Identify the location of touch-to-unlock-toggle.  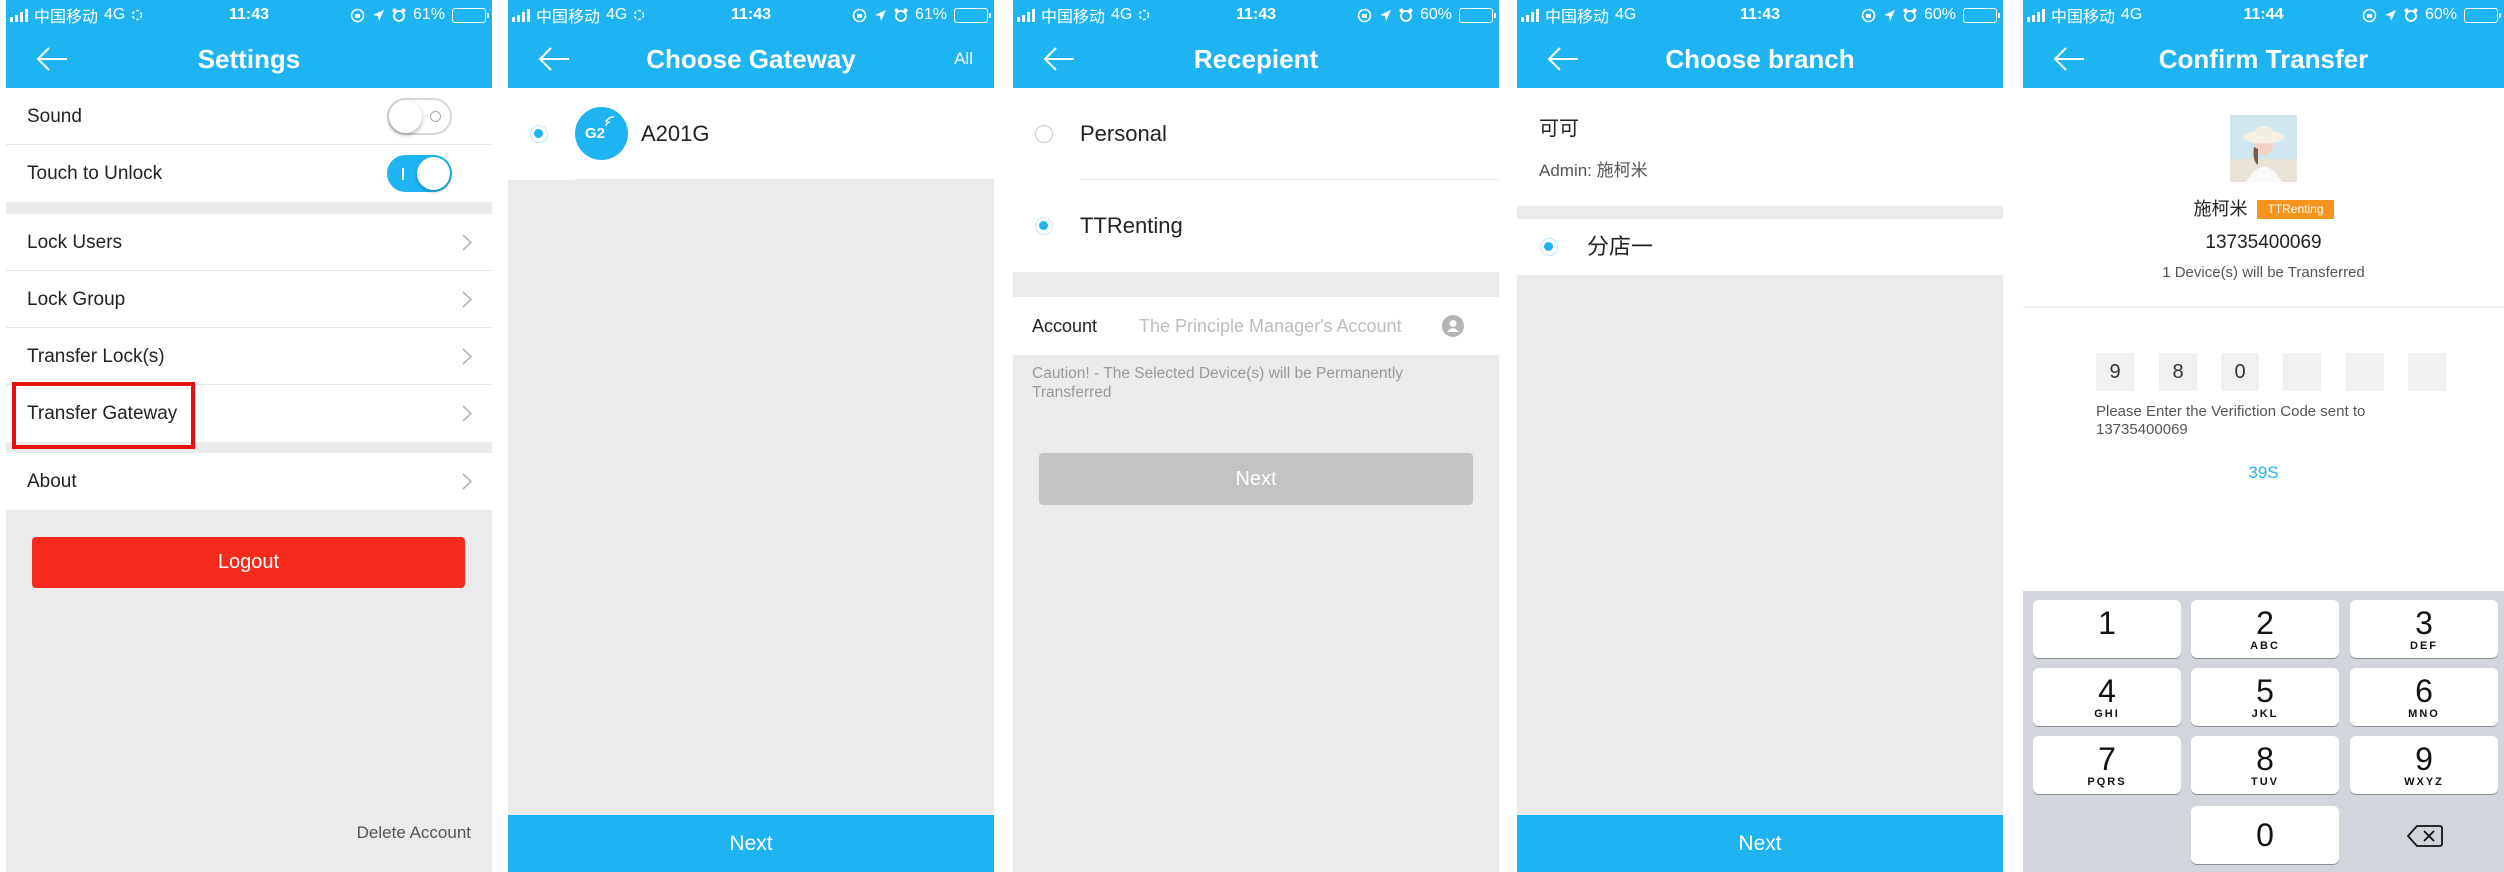
(419, 173).